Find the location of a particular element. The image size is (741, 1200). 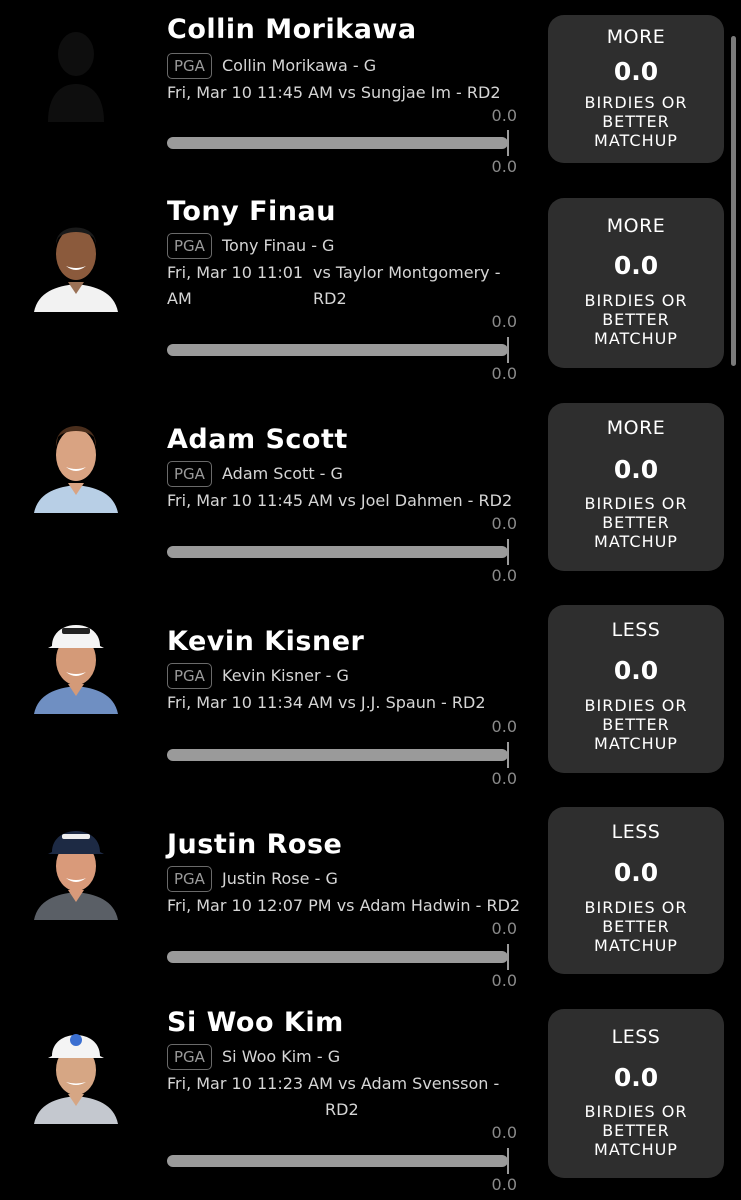

player-avatar-silhouette is located at coordinates (76, 70).